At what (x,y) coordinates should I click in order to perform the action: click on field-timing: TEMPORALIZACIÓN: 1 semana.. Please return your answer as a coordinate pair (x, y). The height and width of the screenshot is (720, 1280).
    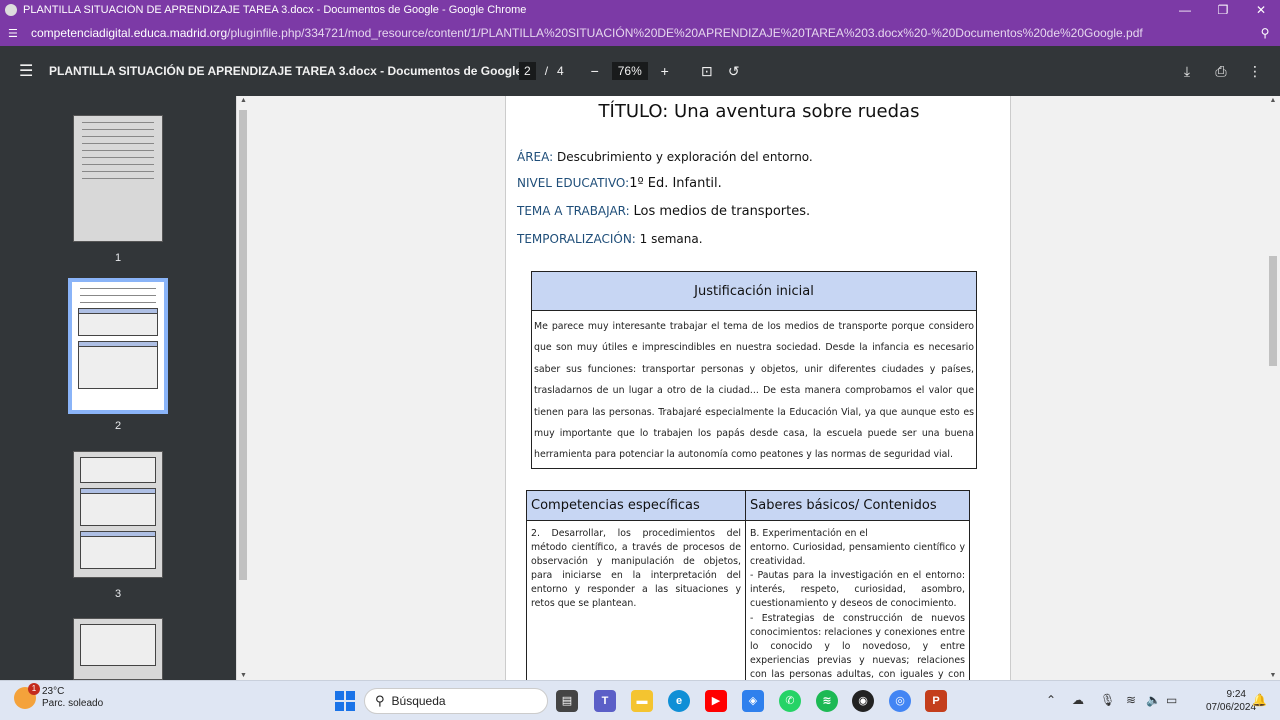
    Looking at the image, I should click on (610, 239).